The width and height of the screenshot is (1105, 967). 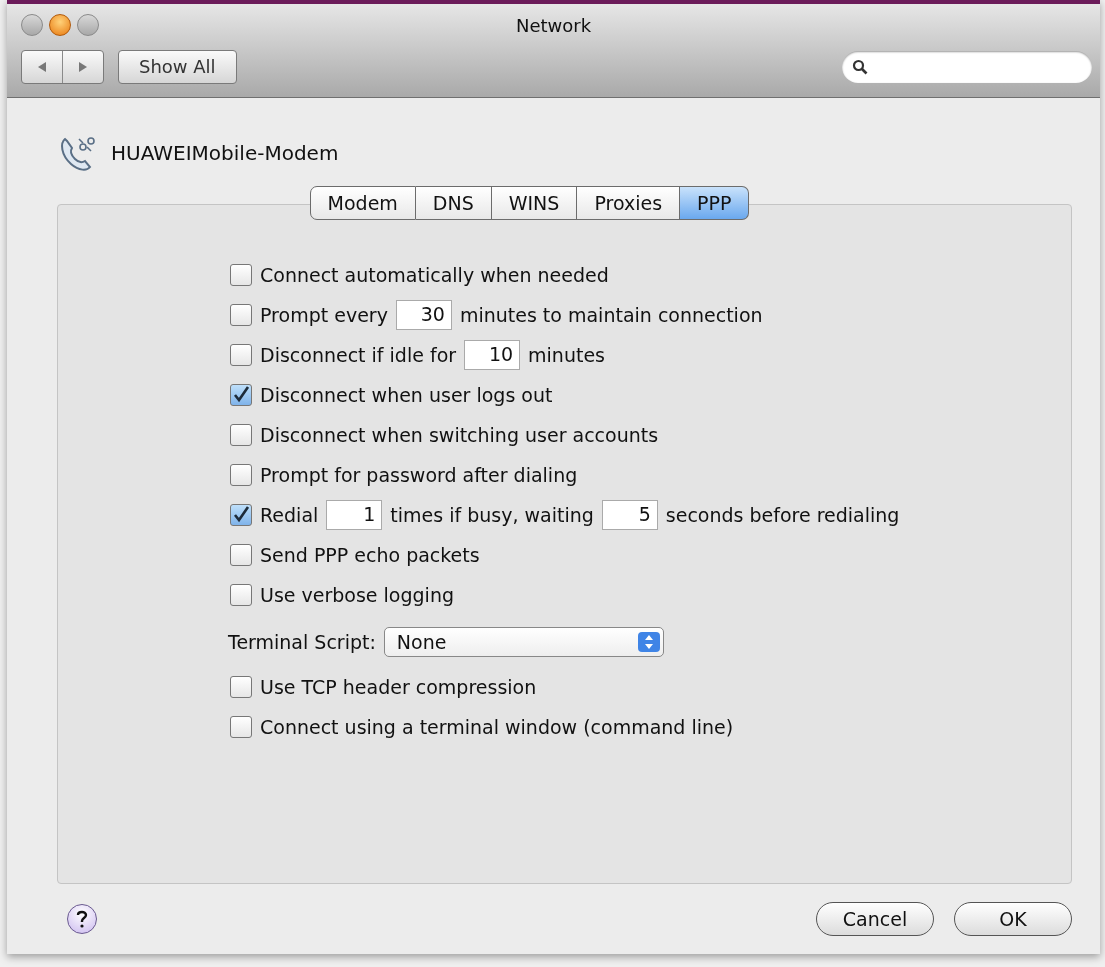 I want to click on option-label: Disconnect when user logs out, so click(x=406, y=395).